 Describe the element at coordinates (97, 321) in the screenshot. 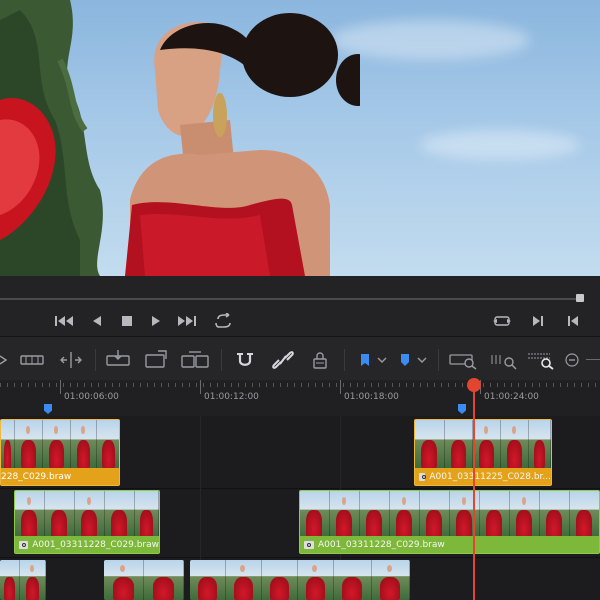

I see `play-reverse-icon` at that location.